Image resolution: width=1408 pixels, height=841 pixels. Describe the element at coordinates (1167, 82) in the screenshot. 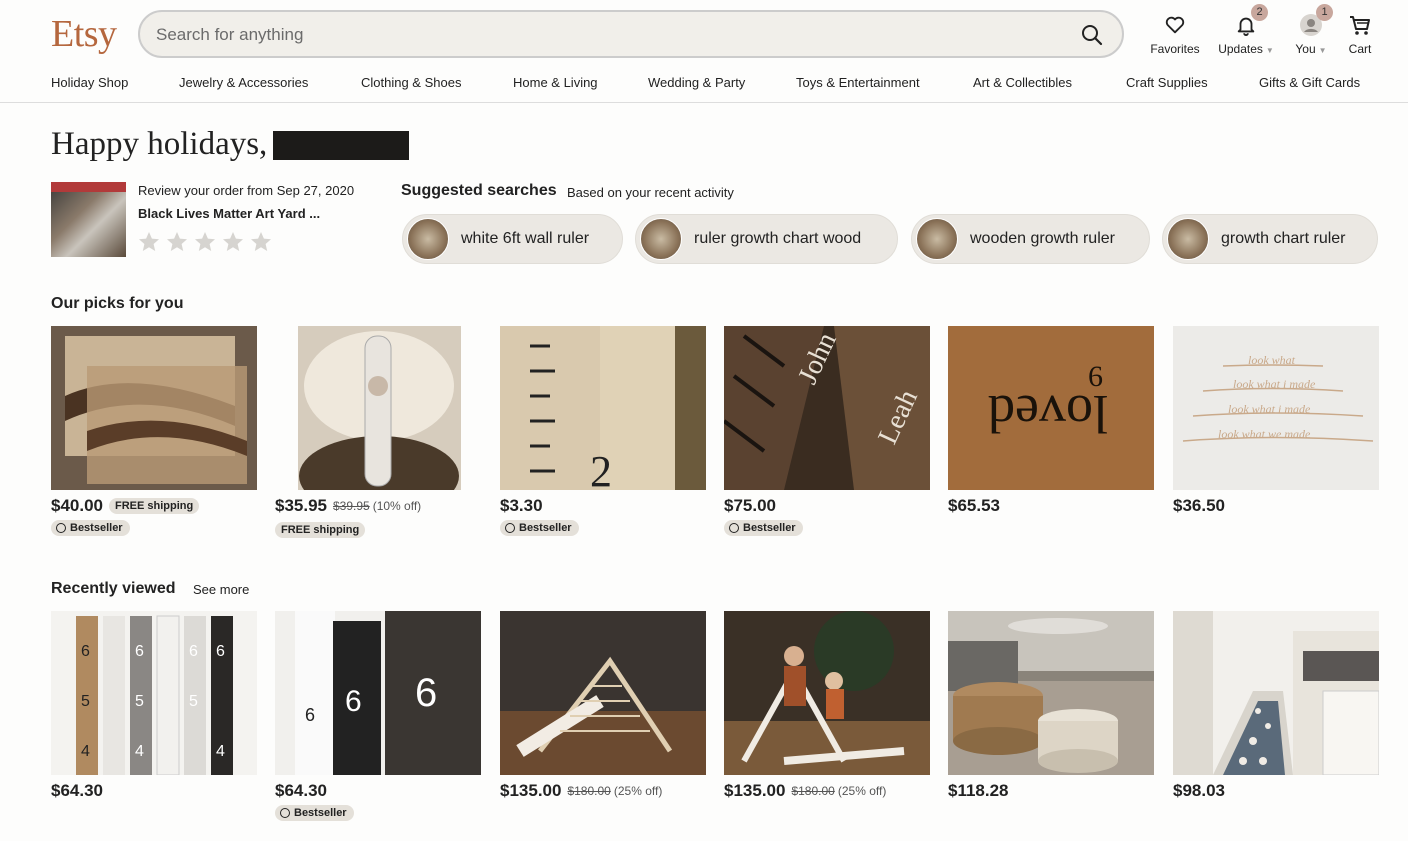

I see `category-craft: Craft Supplies` at that location.